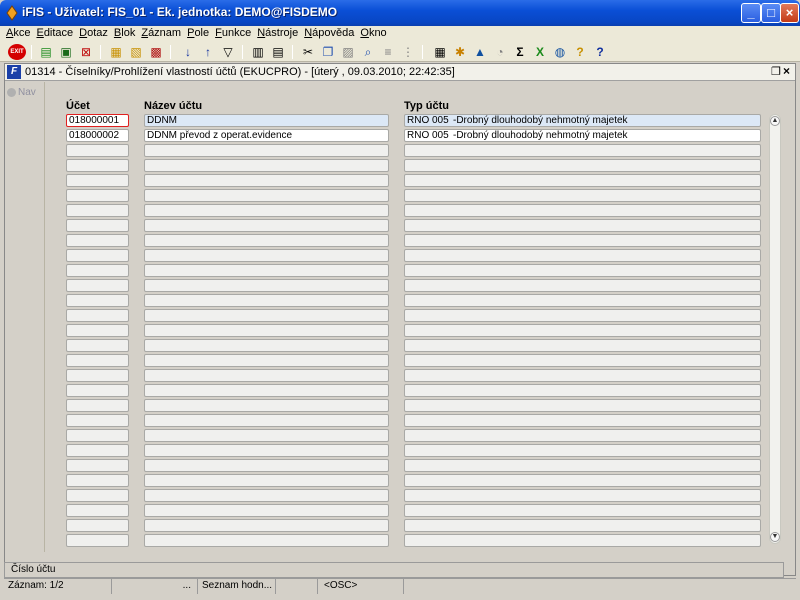  Describe the element at coordinates (11, 92) in the screenshot. I see `nav-icon` at that location.